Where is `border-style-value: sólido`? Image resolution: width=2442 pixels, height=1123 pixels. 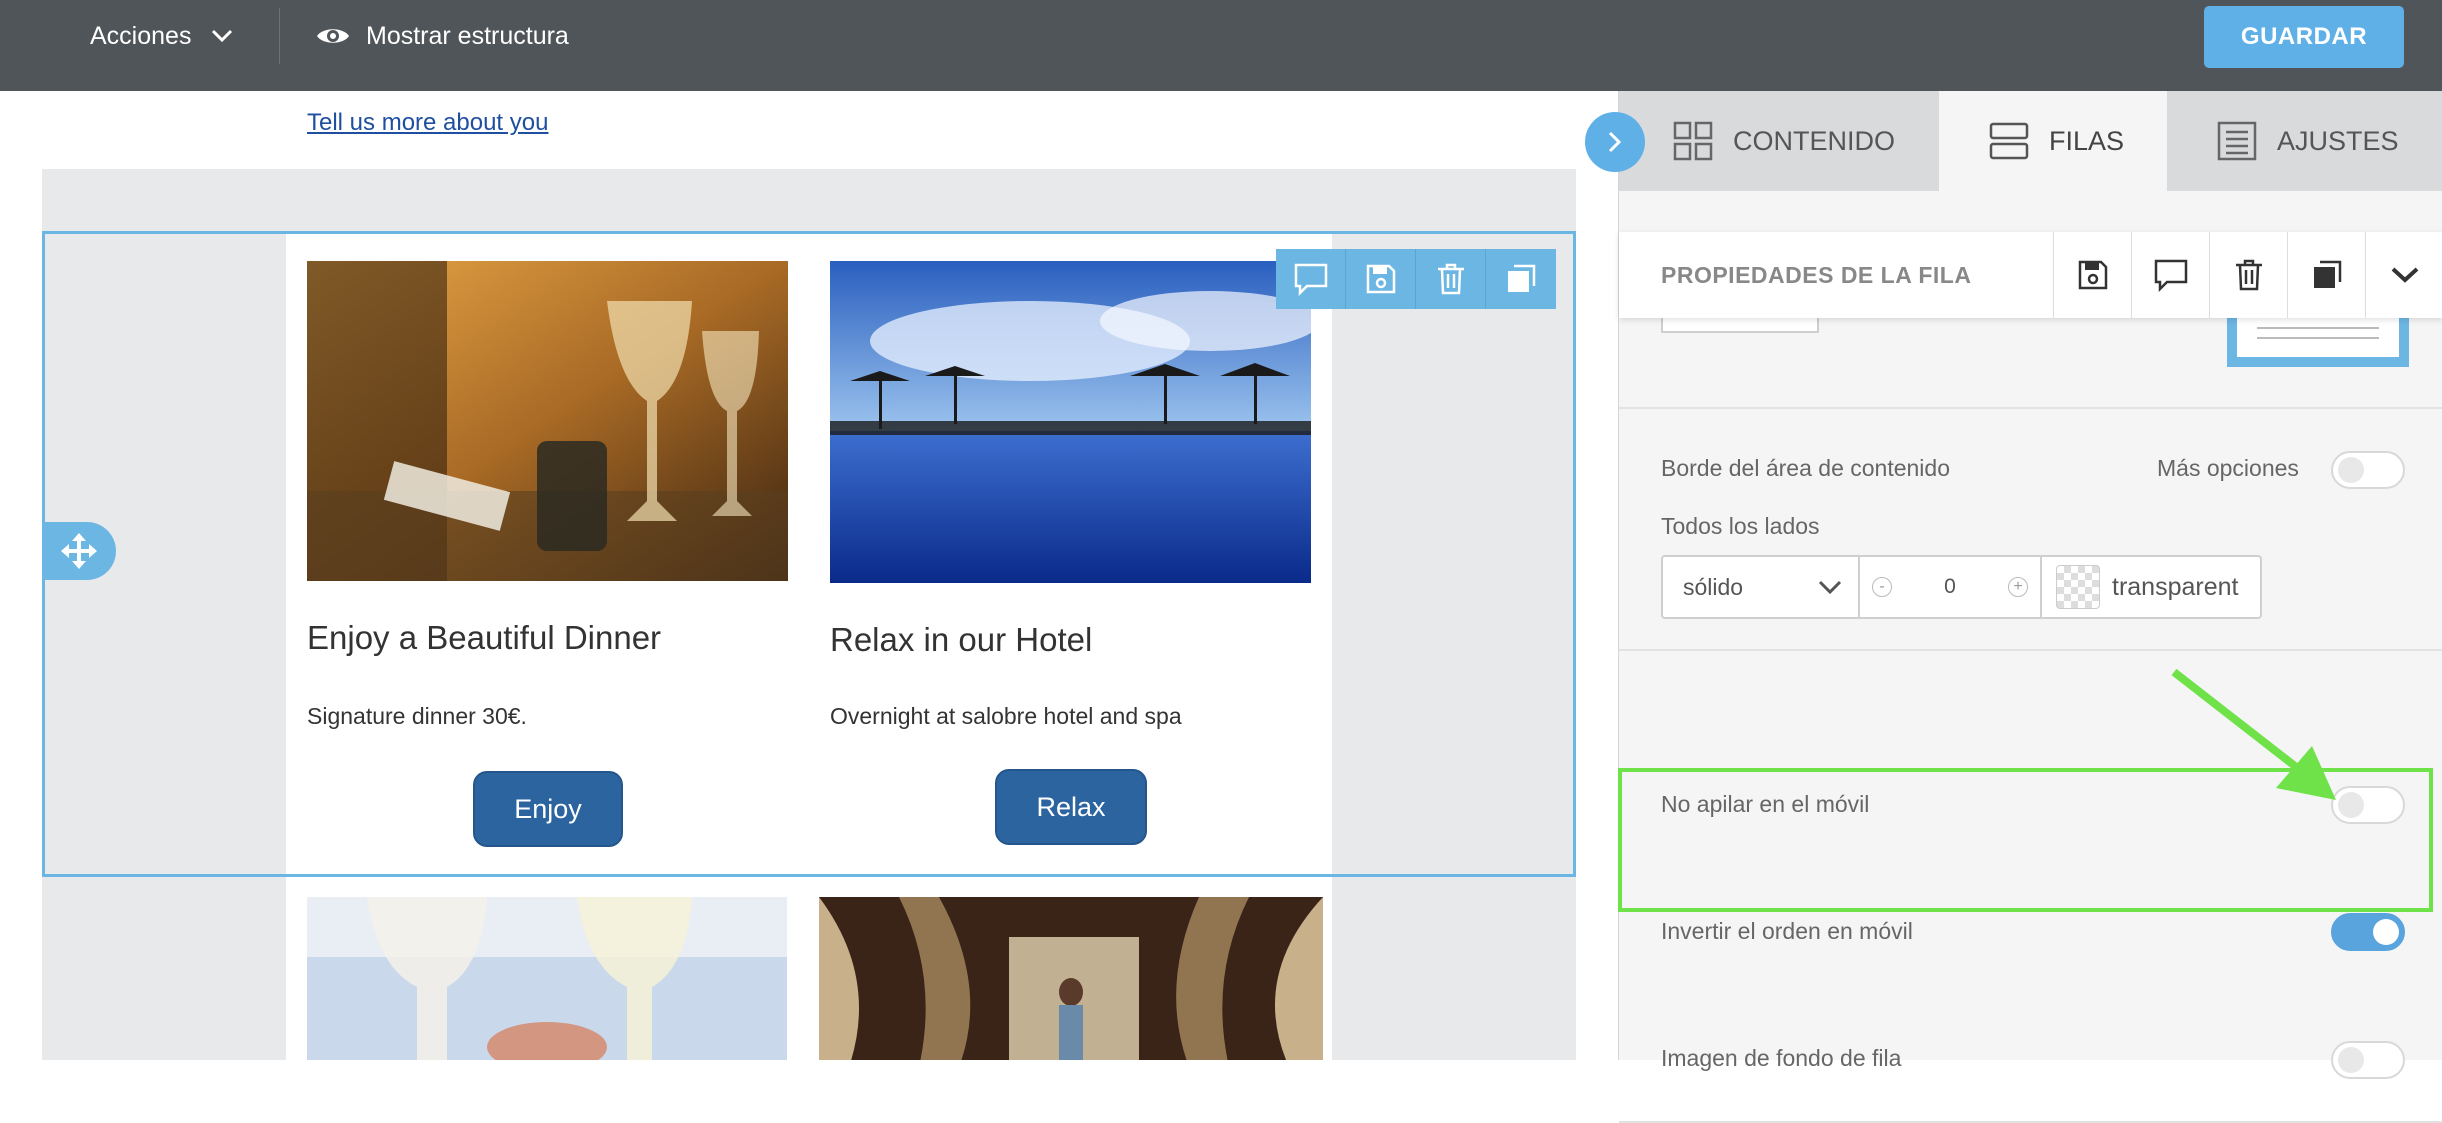
border-style-value: sólido is located at coordinates (1713, 586).